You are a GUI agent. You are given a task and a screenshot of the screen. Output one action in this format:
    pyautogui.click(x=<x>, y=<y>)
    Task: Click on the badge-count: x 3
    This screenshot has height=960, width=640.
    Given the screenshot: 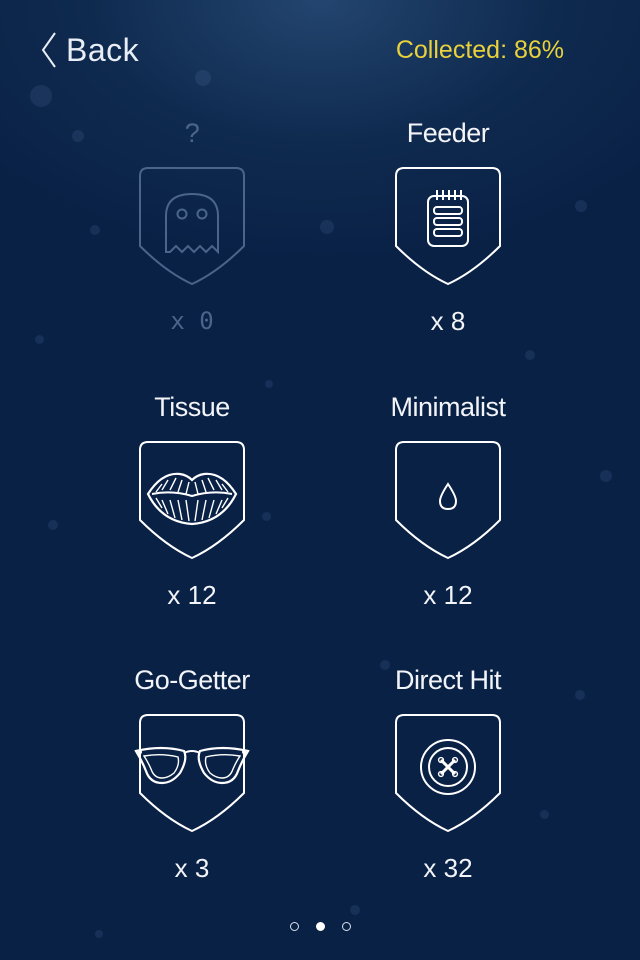 What is the action you would take?
    pyautogui.click(x=192, y=868)
    